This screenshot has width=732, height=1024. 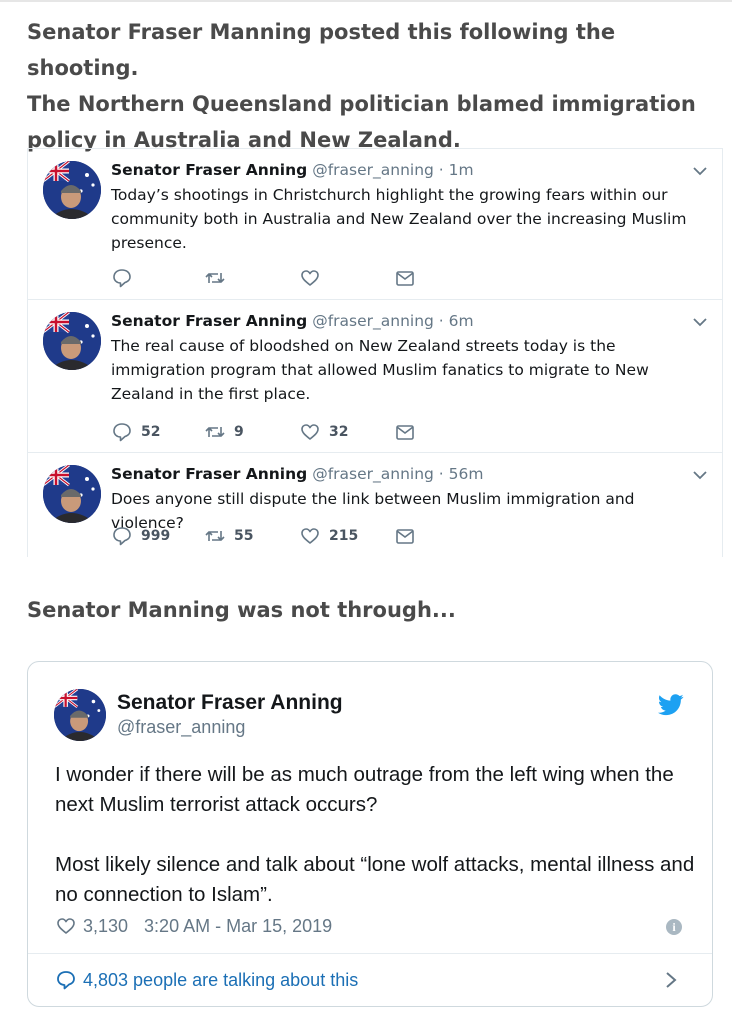 I want to click on reply-button: 52, so click(x=135, y=432).